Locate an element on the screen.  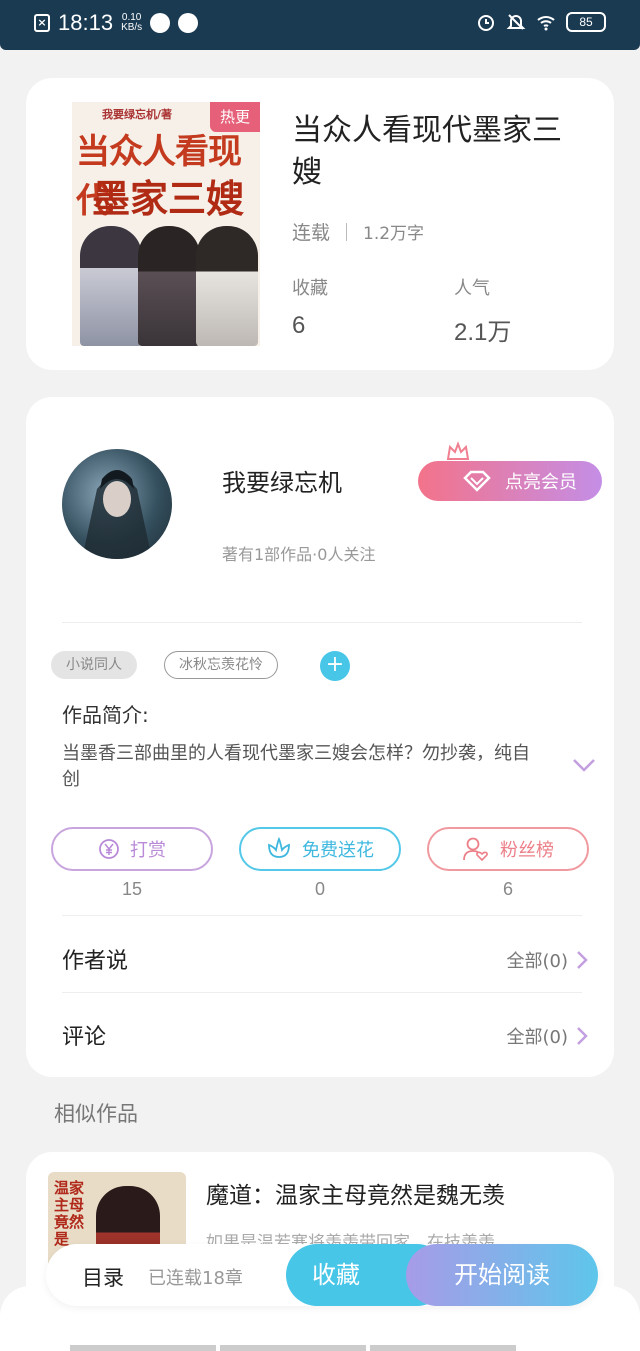
alarm-icon is located at coordinates (486, 23).